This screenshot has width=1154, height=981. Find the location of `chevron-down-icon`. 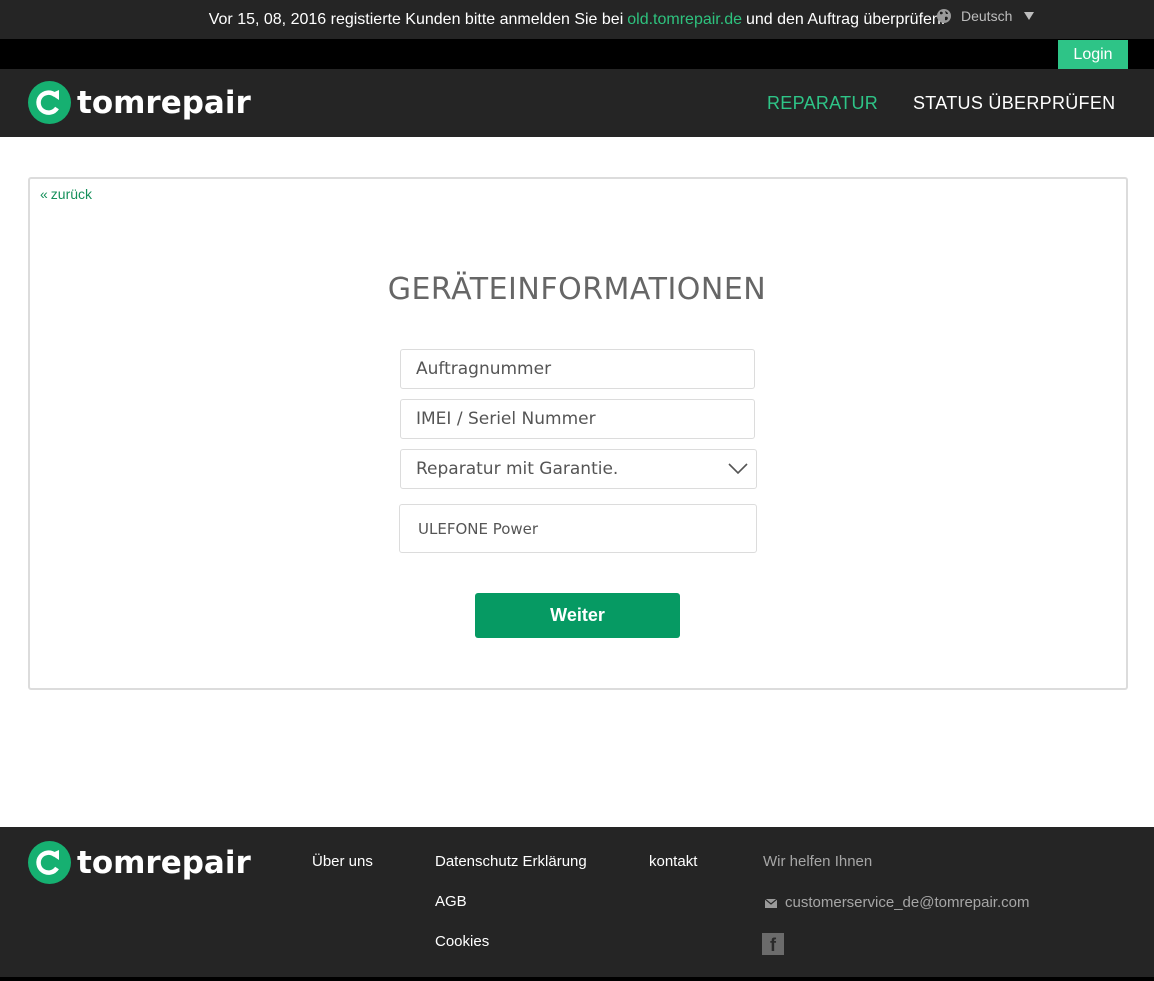

chevron-down-icon is located at coordinates (738, 469).